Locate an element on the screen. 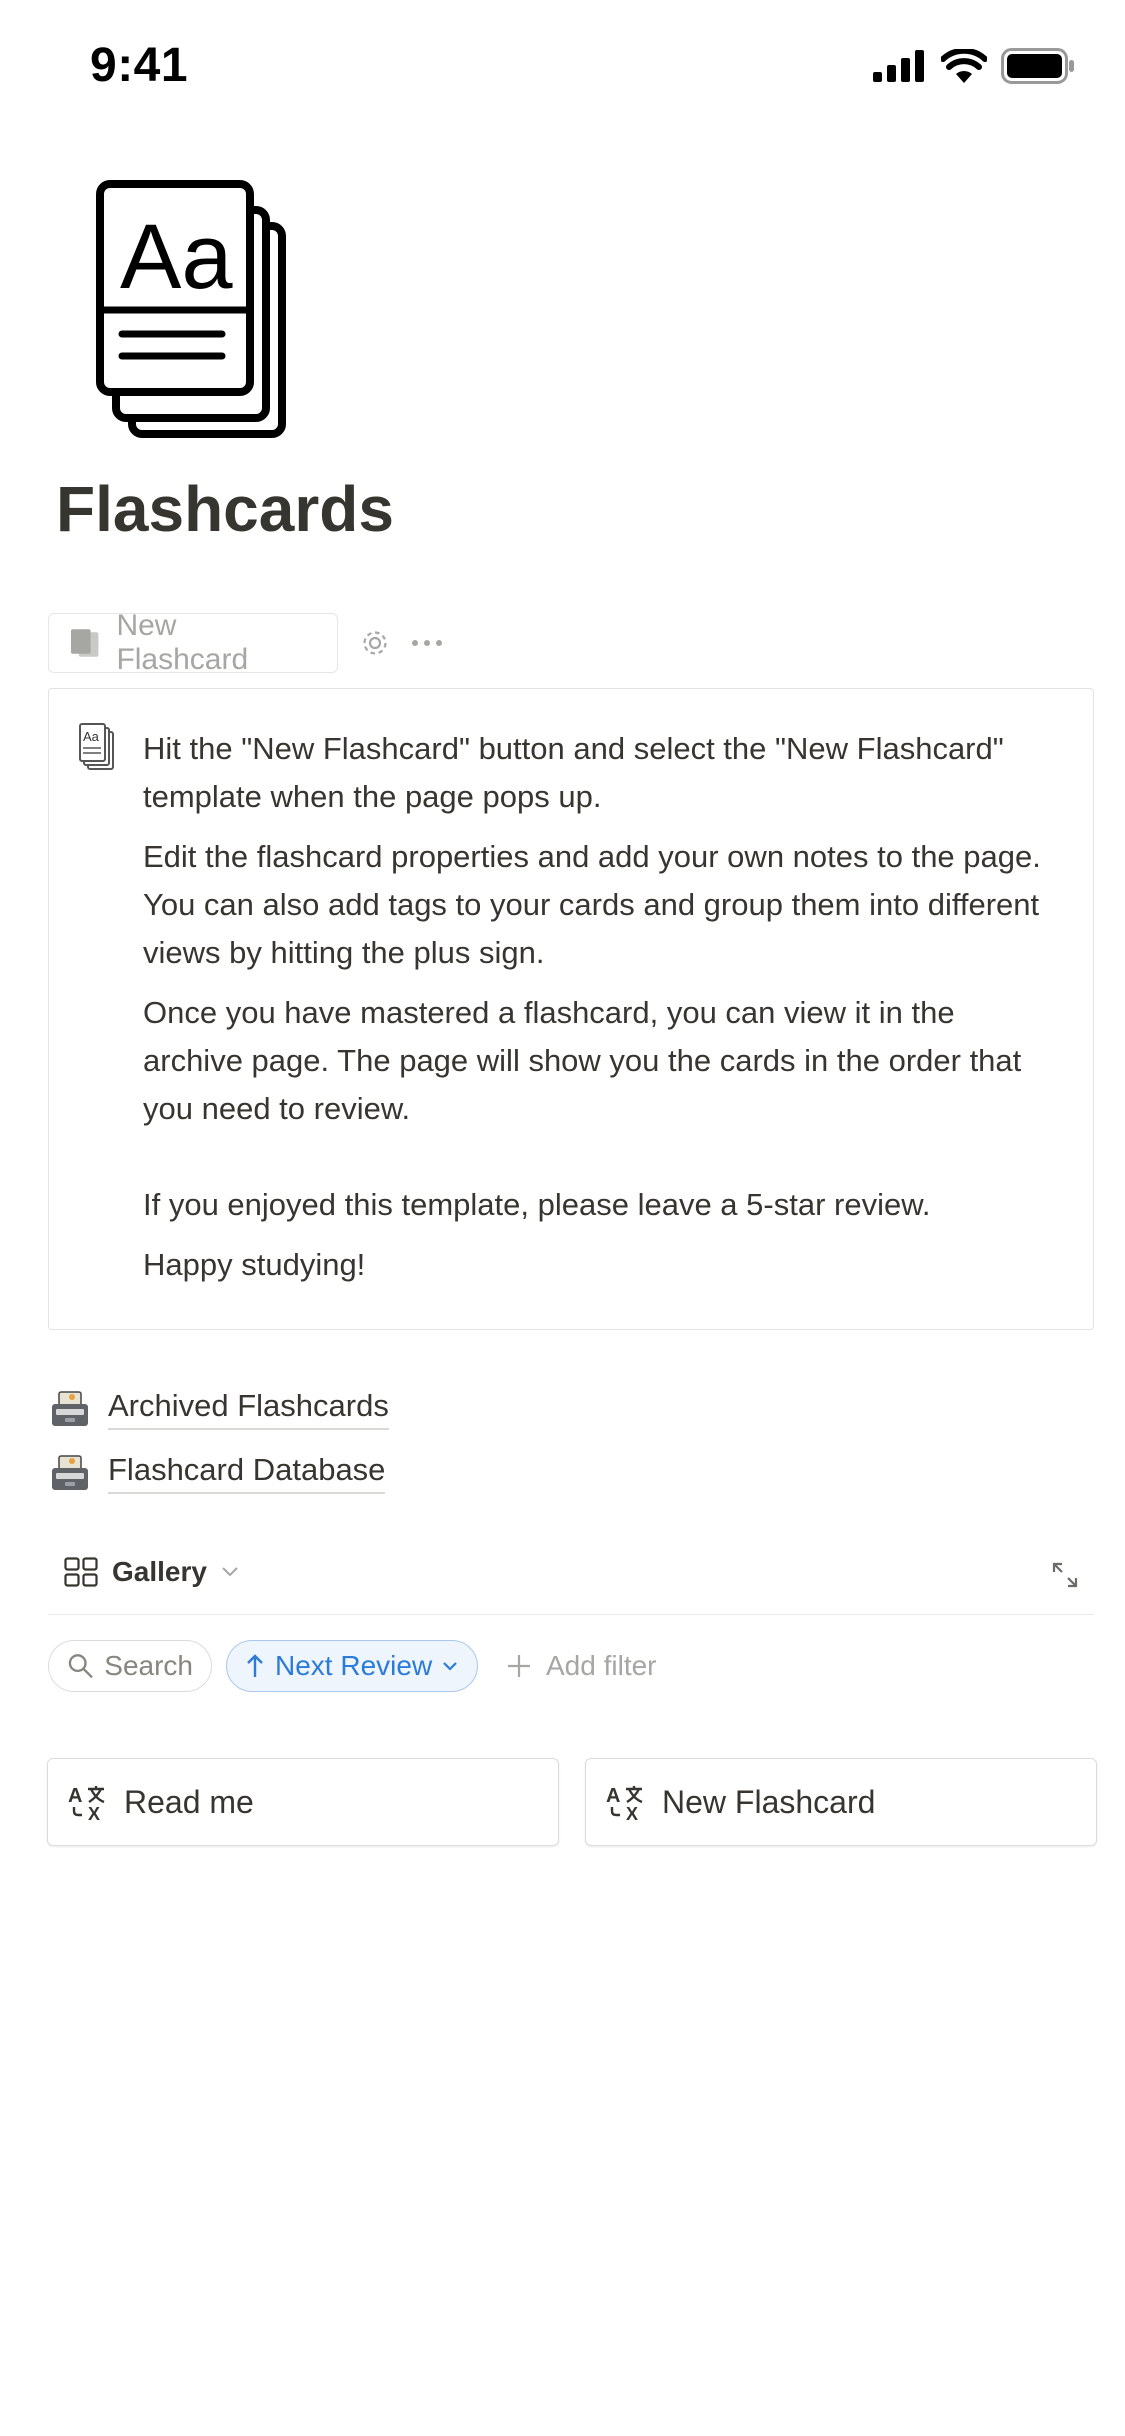  gallery-view-tab: Gallery is located at coordinates (151, 1572).